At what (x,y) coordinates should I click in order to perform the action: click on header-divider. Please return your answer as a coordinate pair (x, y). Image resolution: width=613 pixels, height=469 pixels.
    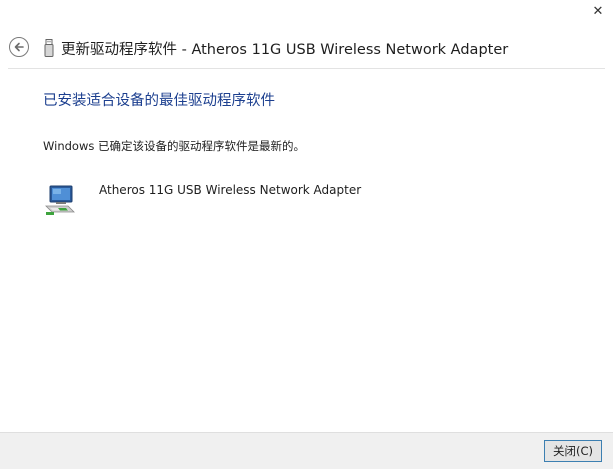
    Looking at the image, I should click on (306, 68).